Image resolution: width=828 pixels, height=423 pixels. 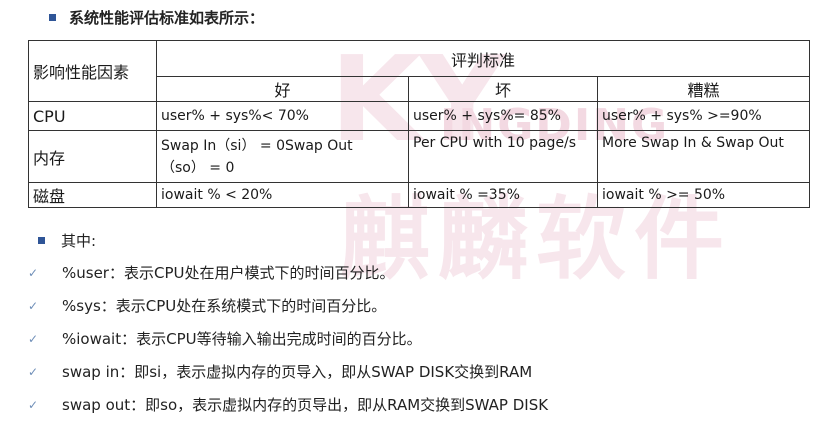 I want to click on level-good-header: 好, so click(x=282, y=89).